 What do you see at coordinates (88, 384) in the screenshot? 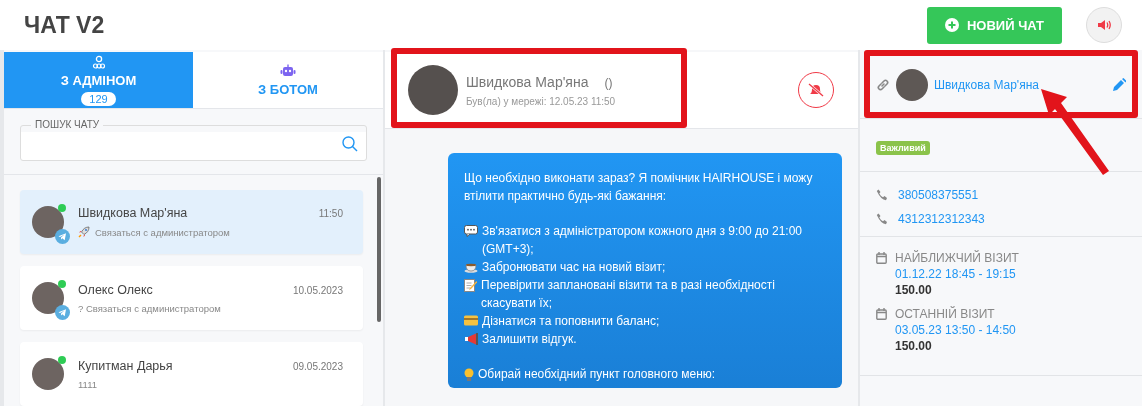
I see `message-preview: 1111` at bounding box center [88, 384].